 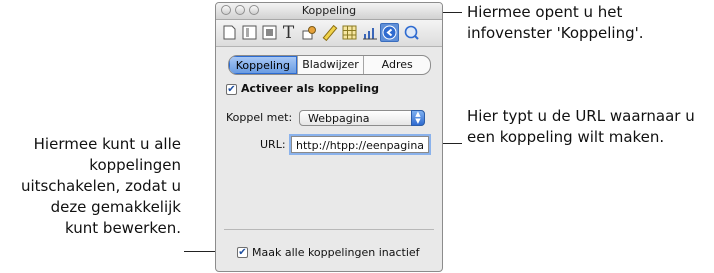 I want to click on link-to-select: Webpagina ▲ ▼, so click(x=362, y=118).